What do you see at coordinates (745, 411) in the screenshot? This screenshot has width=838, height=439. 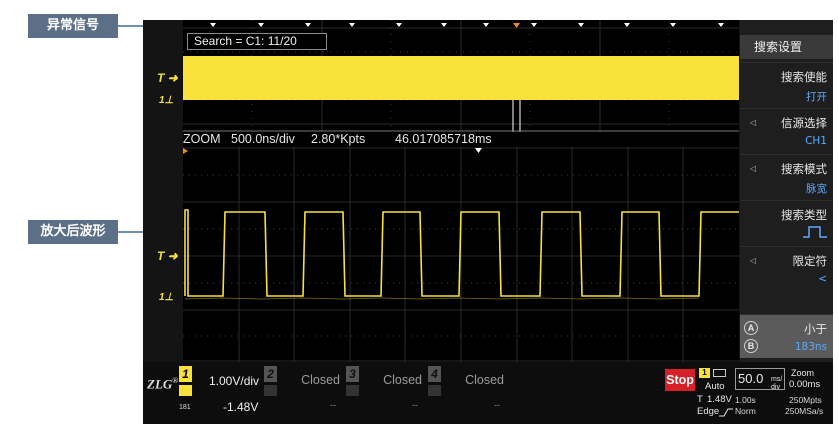 I see `acquisition-mode: Norm` at bounding box center [745, 411].